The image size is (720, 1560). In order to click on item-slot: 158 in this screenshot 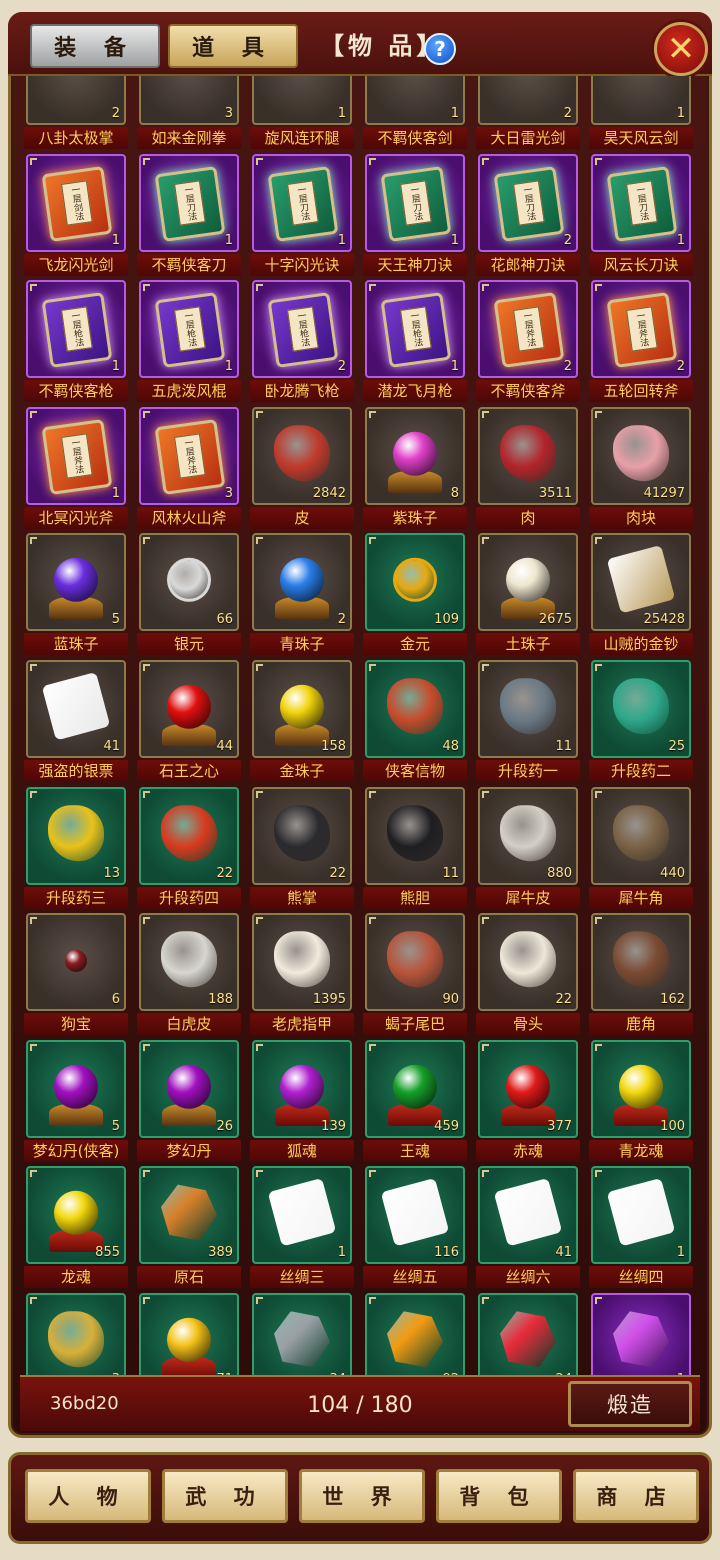, I will do `click(302, 709)`.